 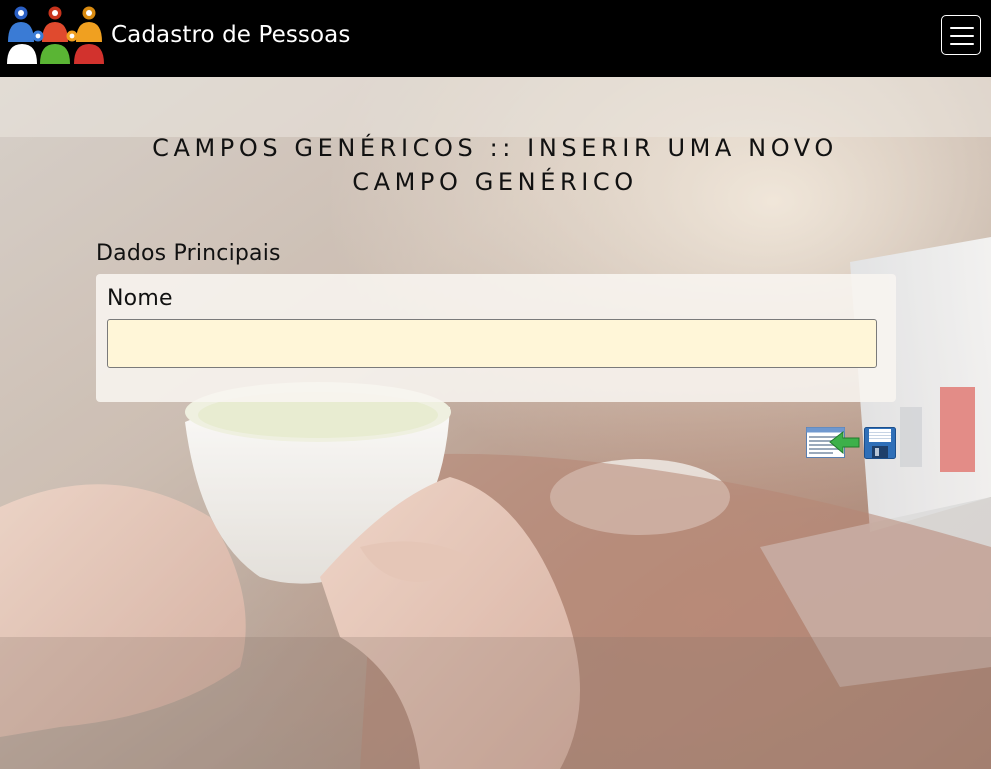 What do you see at coordinates (55, 35) in the screenshot?
I see `people-group-logo` at bounding box center [55, 35].